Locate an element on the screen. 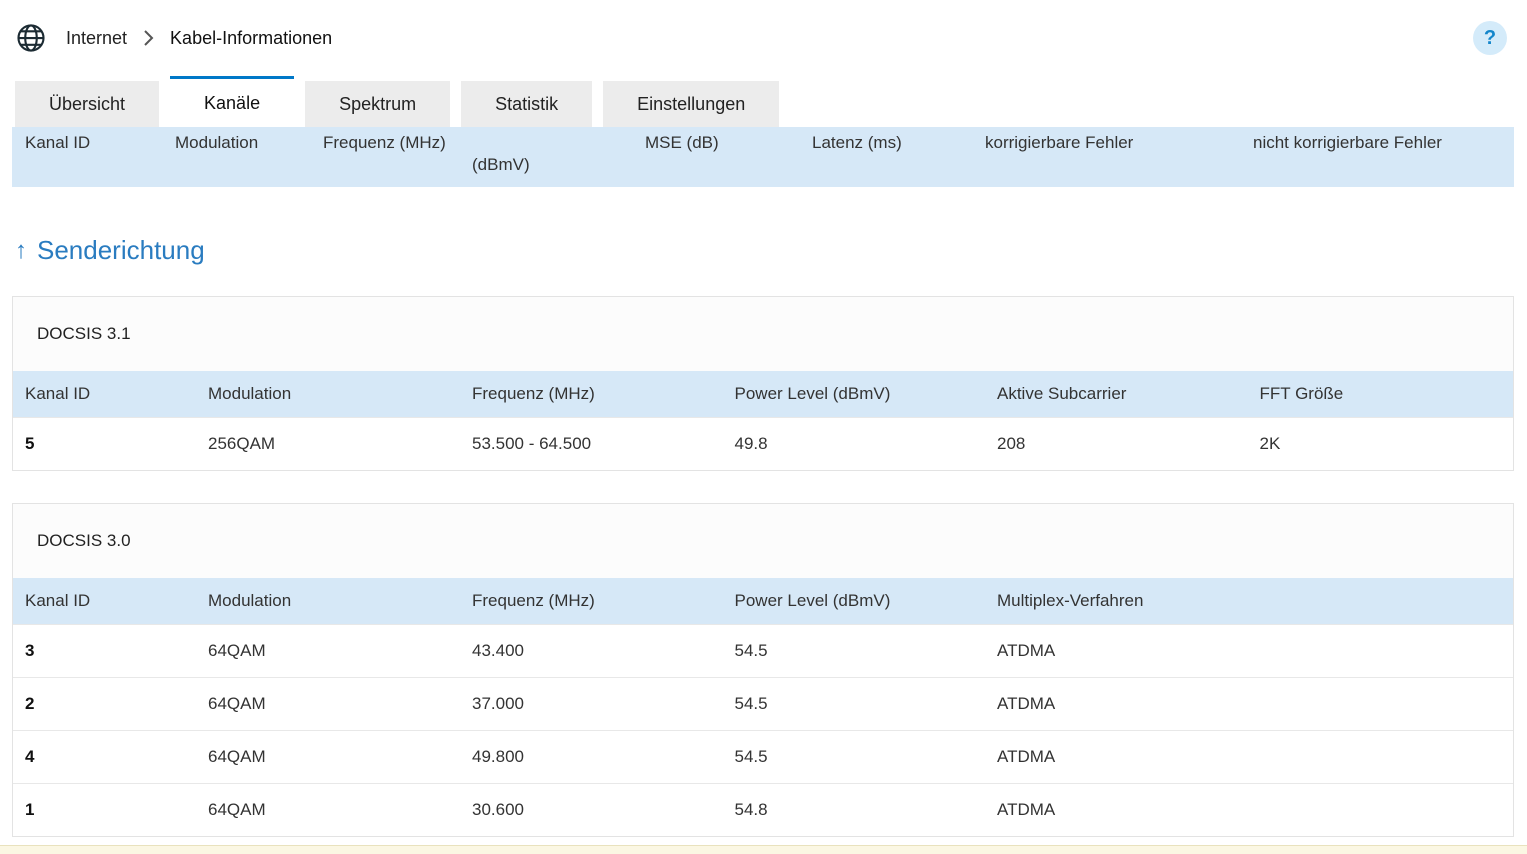  globe-icon is located at coordinates (31, 38).